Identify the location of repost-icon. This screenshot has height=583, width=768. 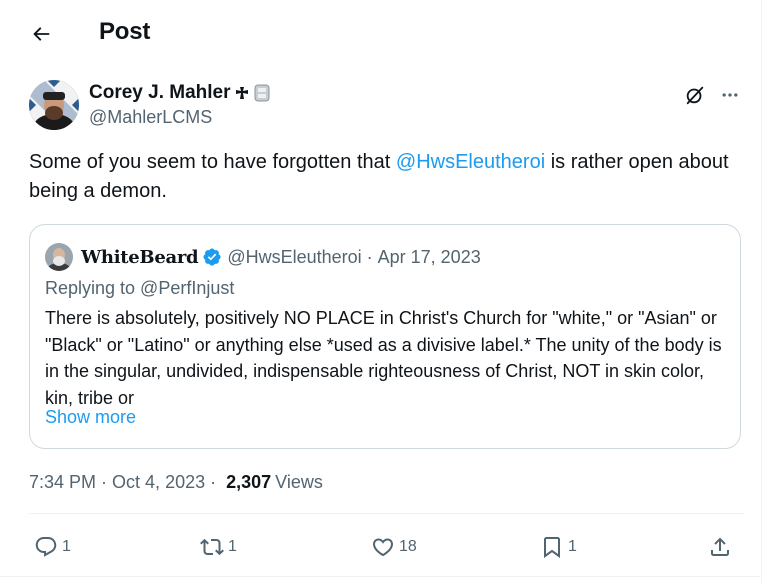
(212, 547).